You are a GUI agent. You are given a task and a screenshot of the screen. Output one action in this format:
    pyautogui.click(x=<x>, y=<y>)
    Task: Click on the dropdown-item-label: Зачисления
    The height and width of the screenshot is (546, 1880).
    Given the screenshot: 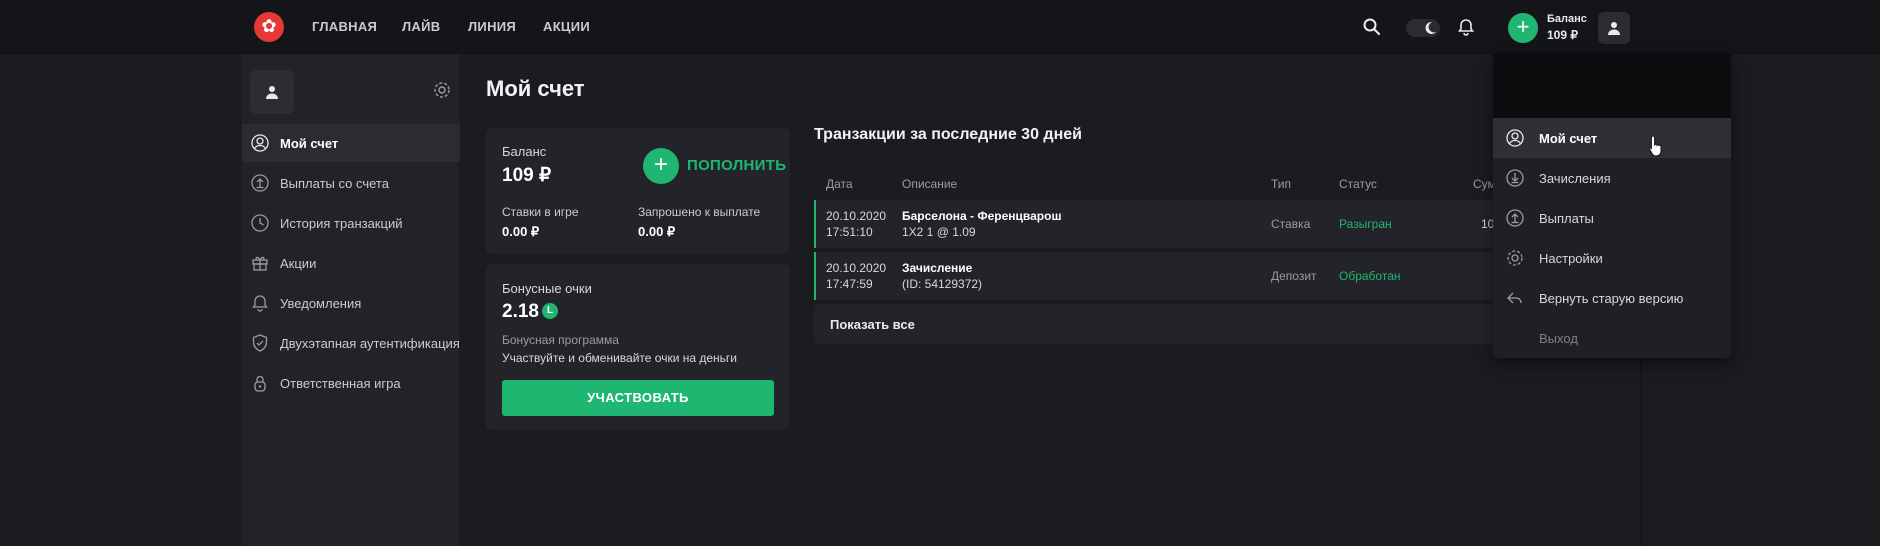 What is the action you would take?
    pyautogui.click(x=1575, y=178)
    